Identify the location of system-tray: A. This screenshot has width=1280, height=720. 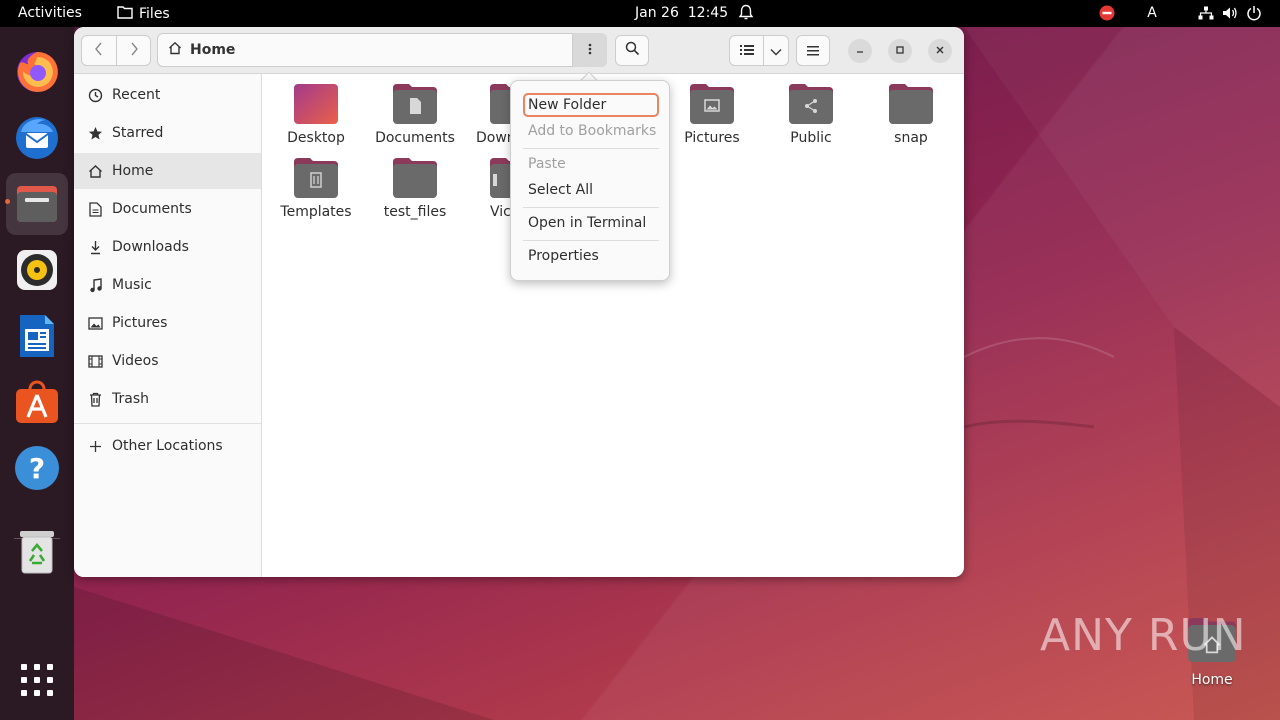
(1189, 13).